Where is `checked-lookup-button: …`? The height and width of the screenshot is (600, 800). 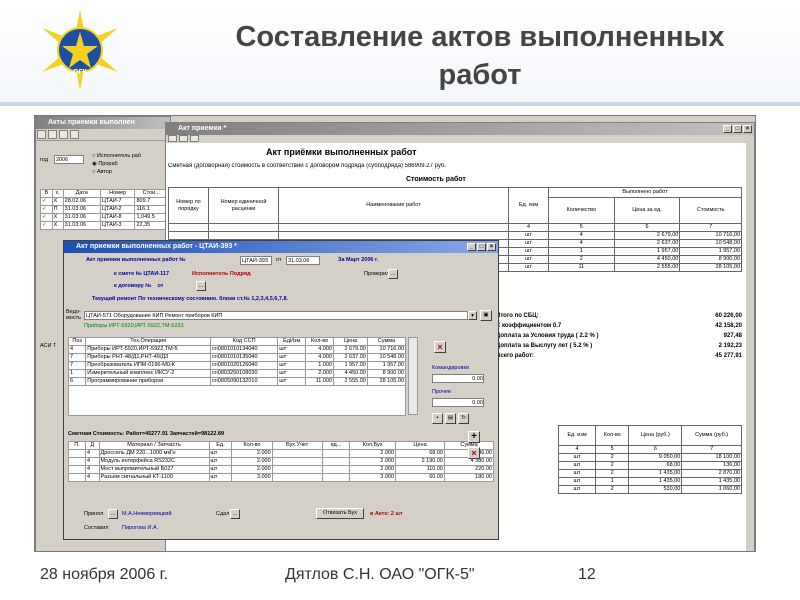
checked-lookup-button: … is located at coordinates (393, 274).